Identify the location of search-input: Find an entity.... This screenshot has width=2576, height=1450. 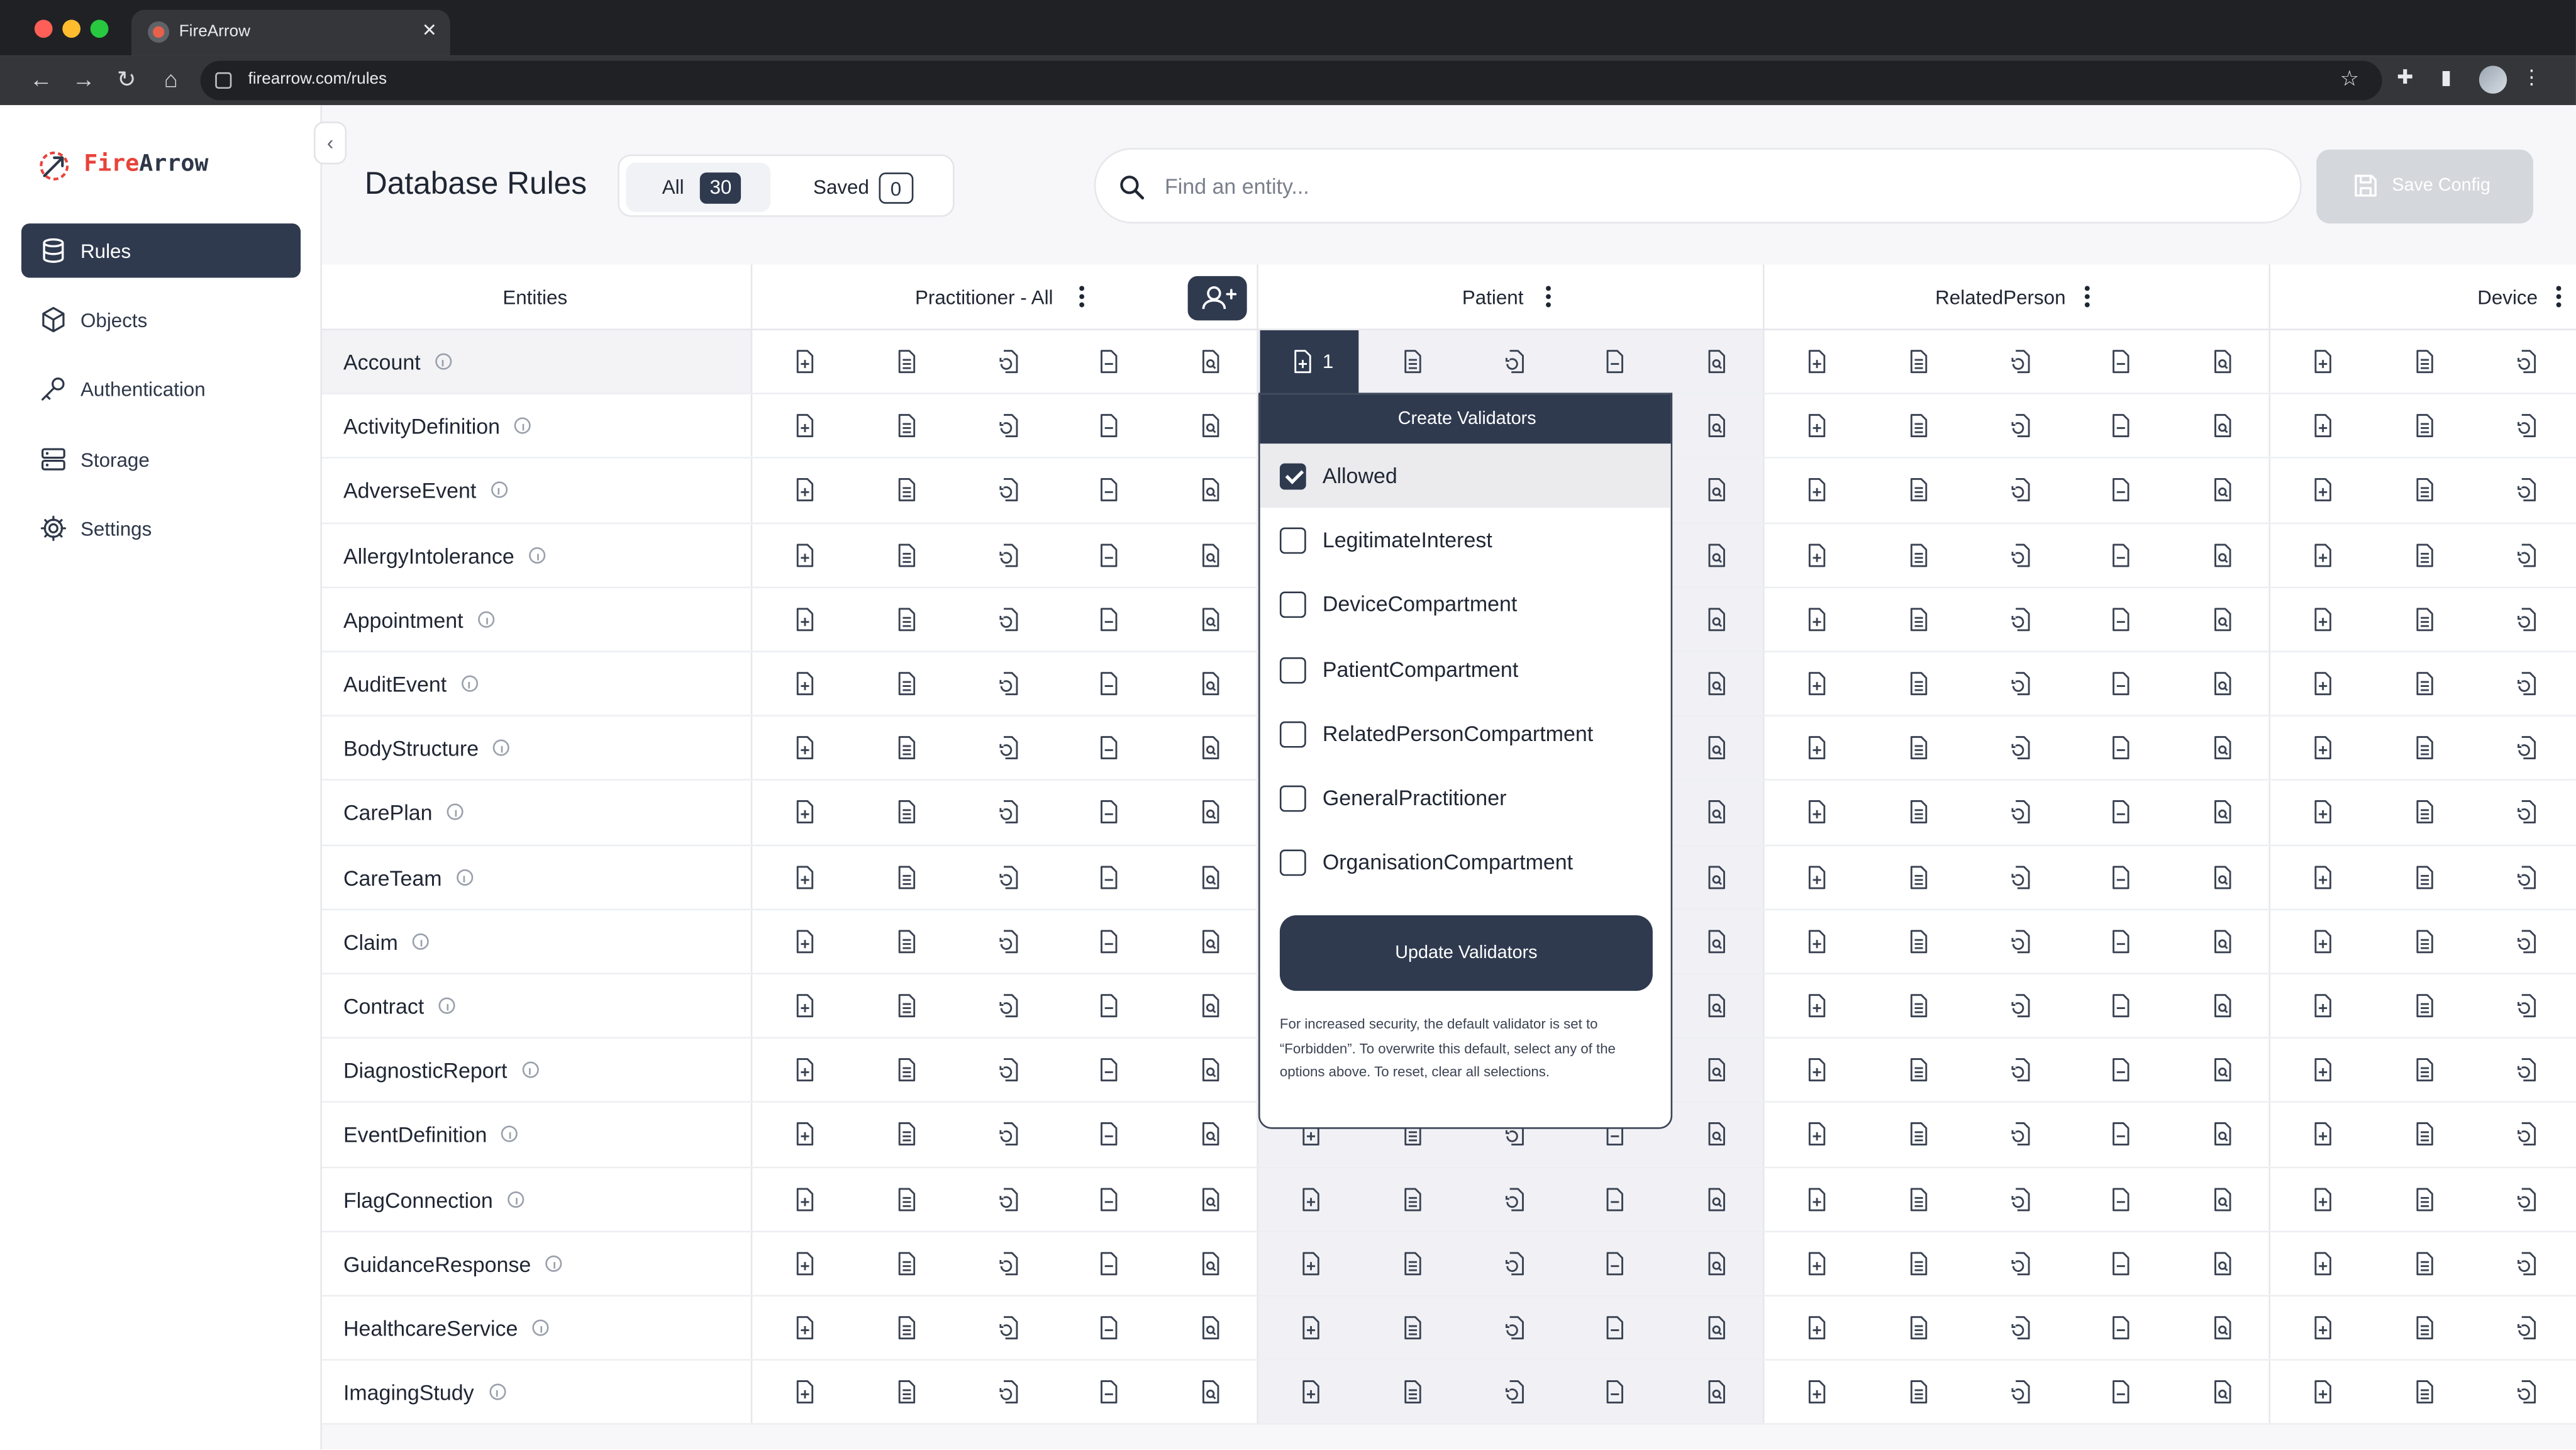
(1698, 186).